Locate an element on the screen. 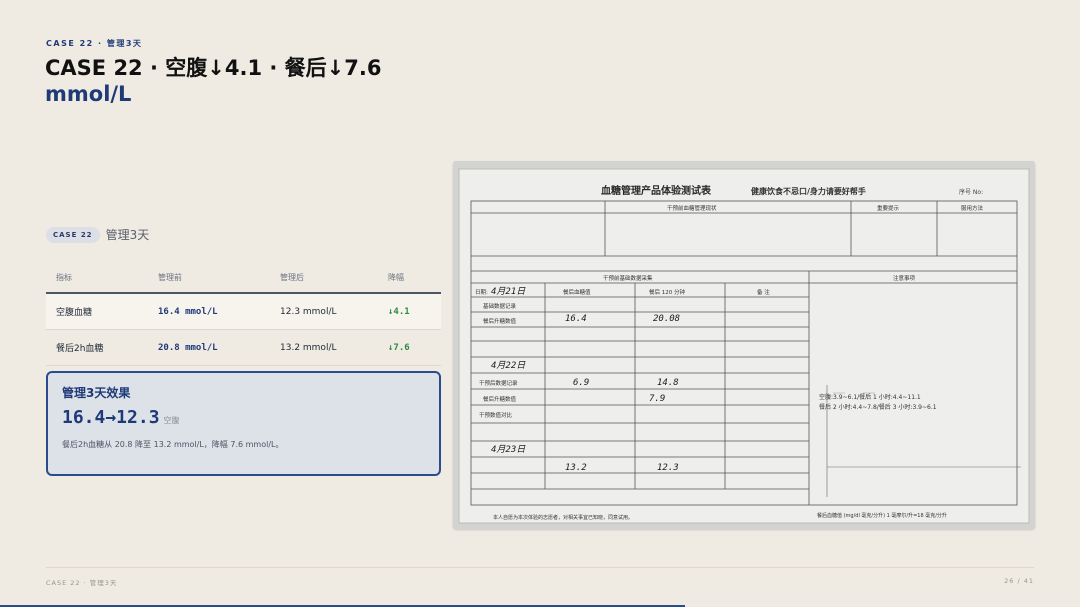  handwritten-post-3: 12.3 is located at coordinates (668, 468).